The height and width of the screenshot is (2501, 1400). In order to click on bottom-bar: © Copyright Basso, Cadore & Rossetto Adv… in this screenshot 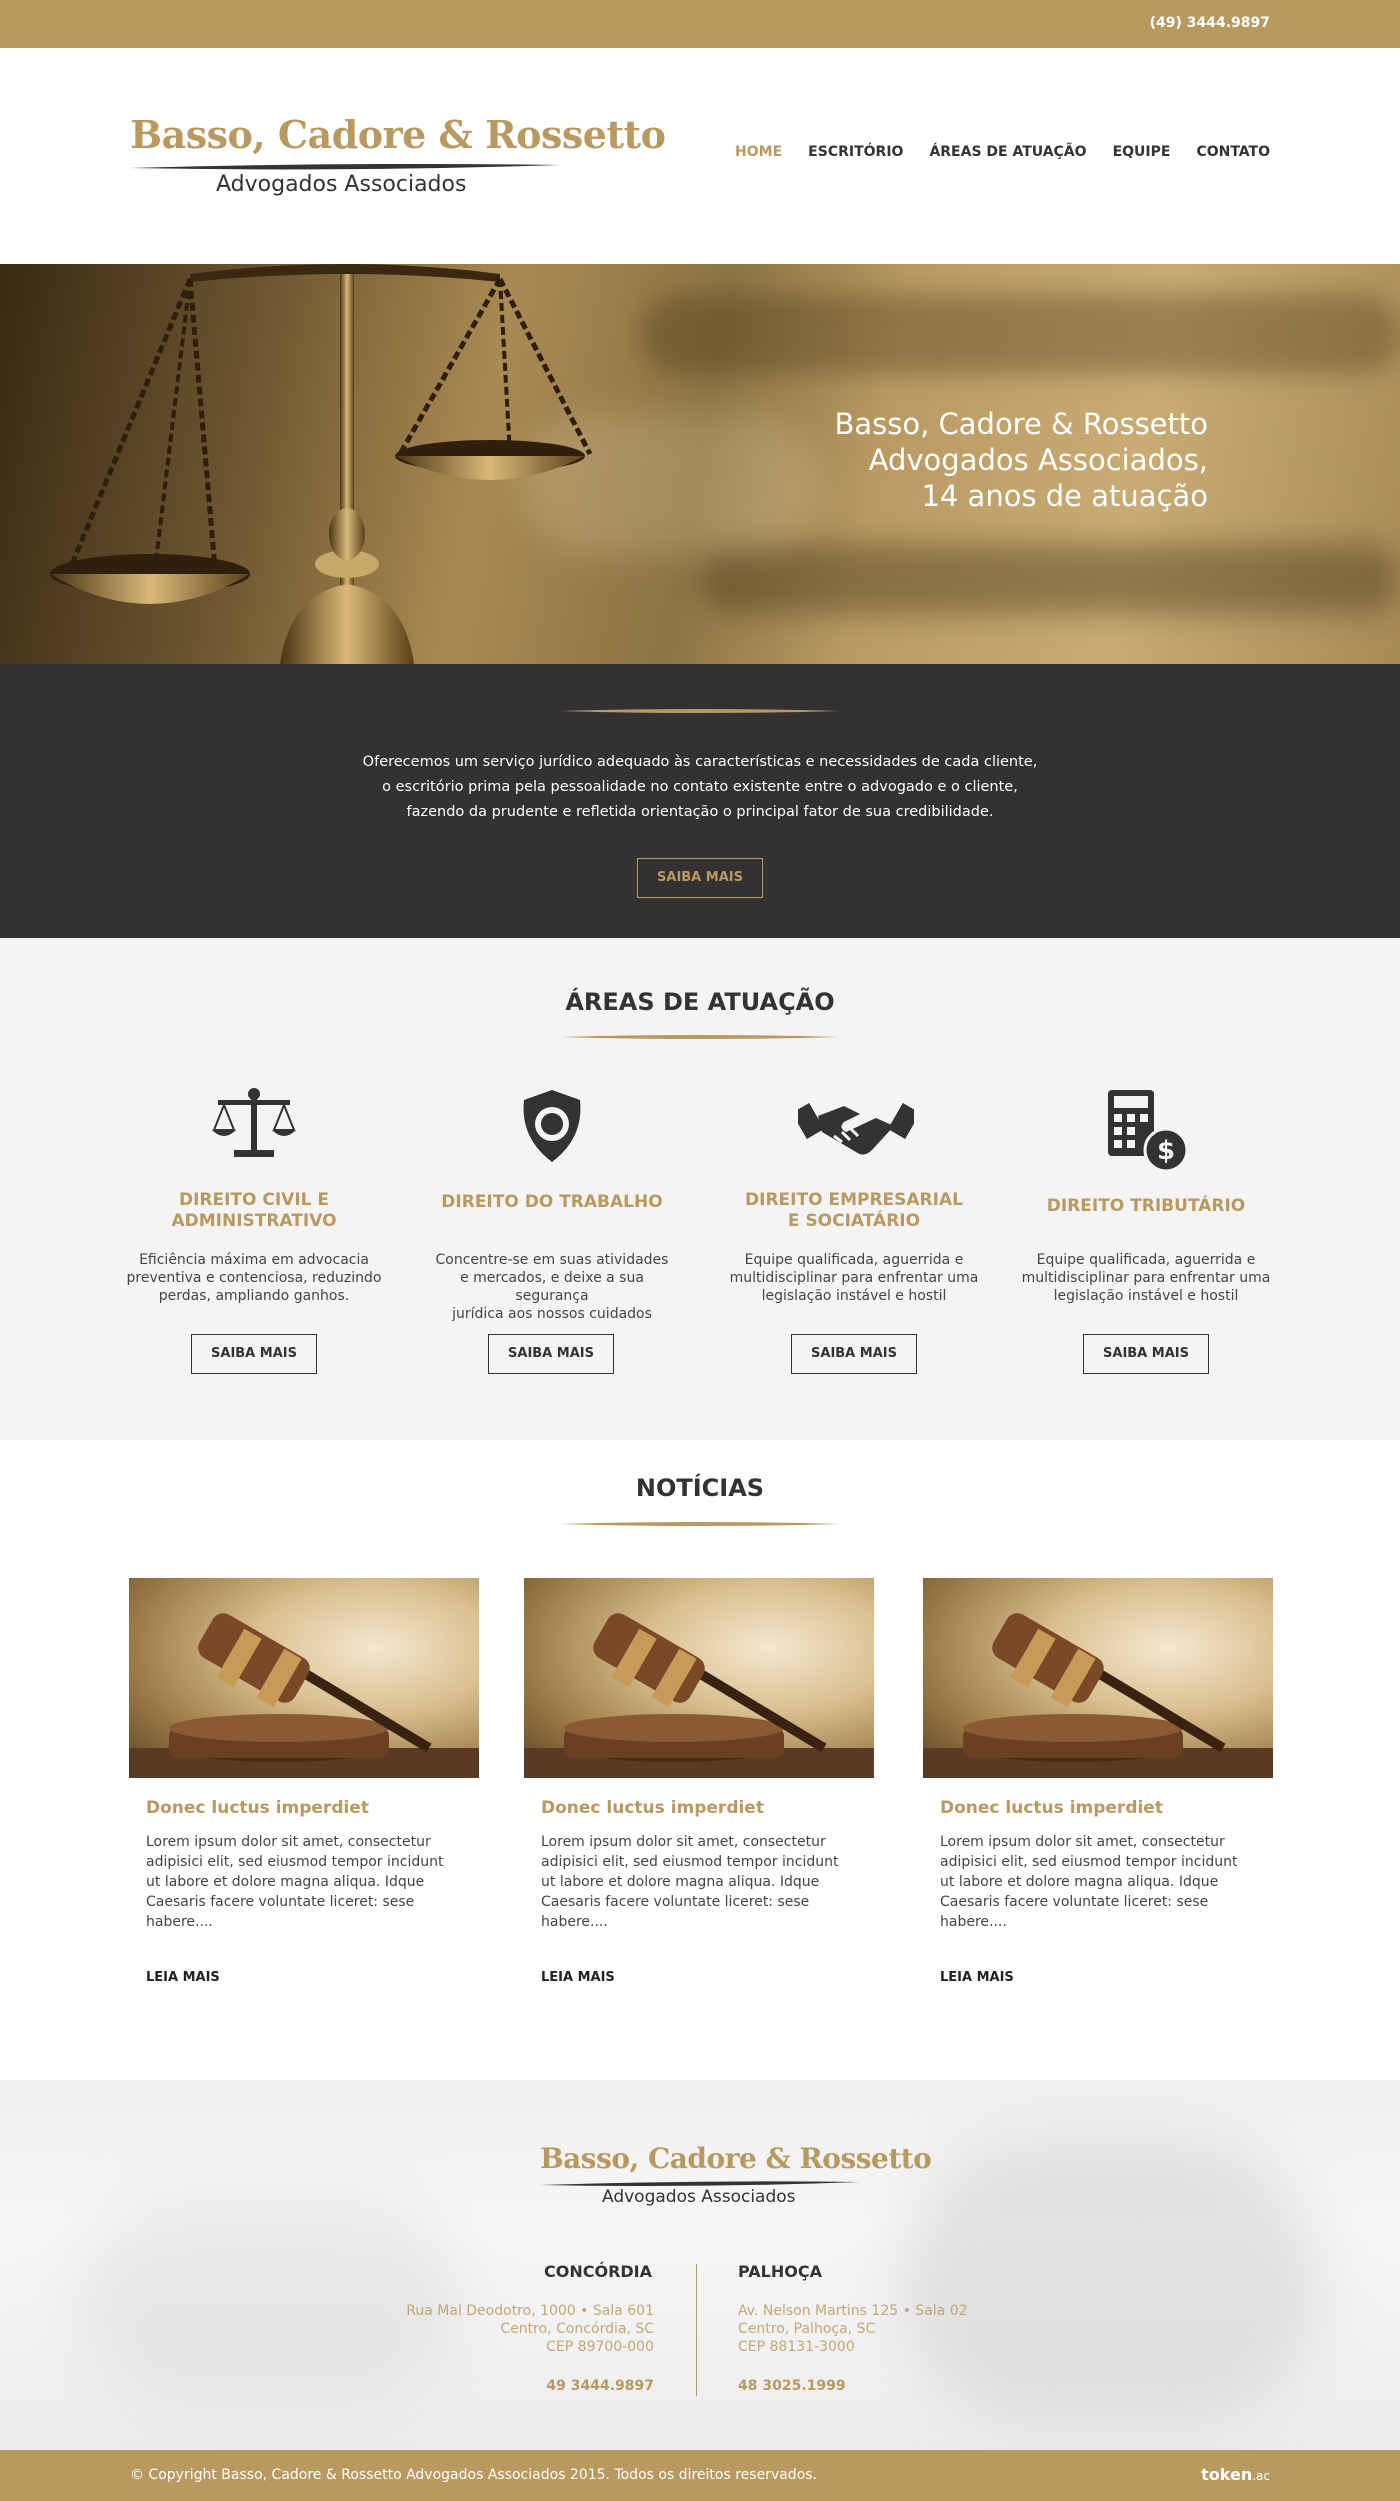, I will do `click(700, 2475)`.